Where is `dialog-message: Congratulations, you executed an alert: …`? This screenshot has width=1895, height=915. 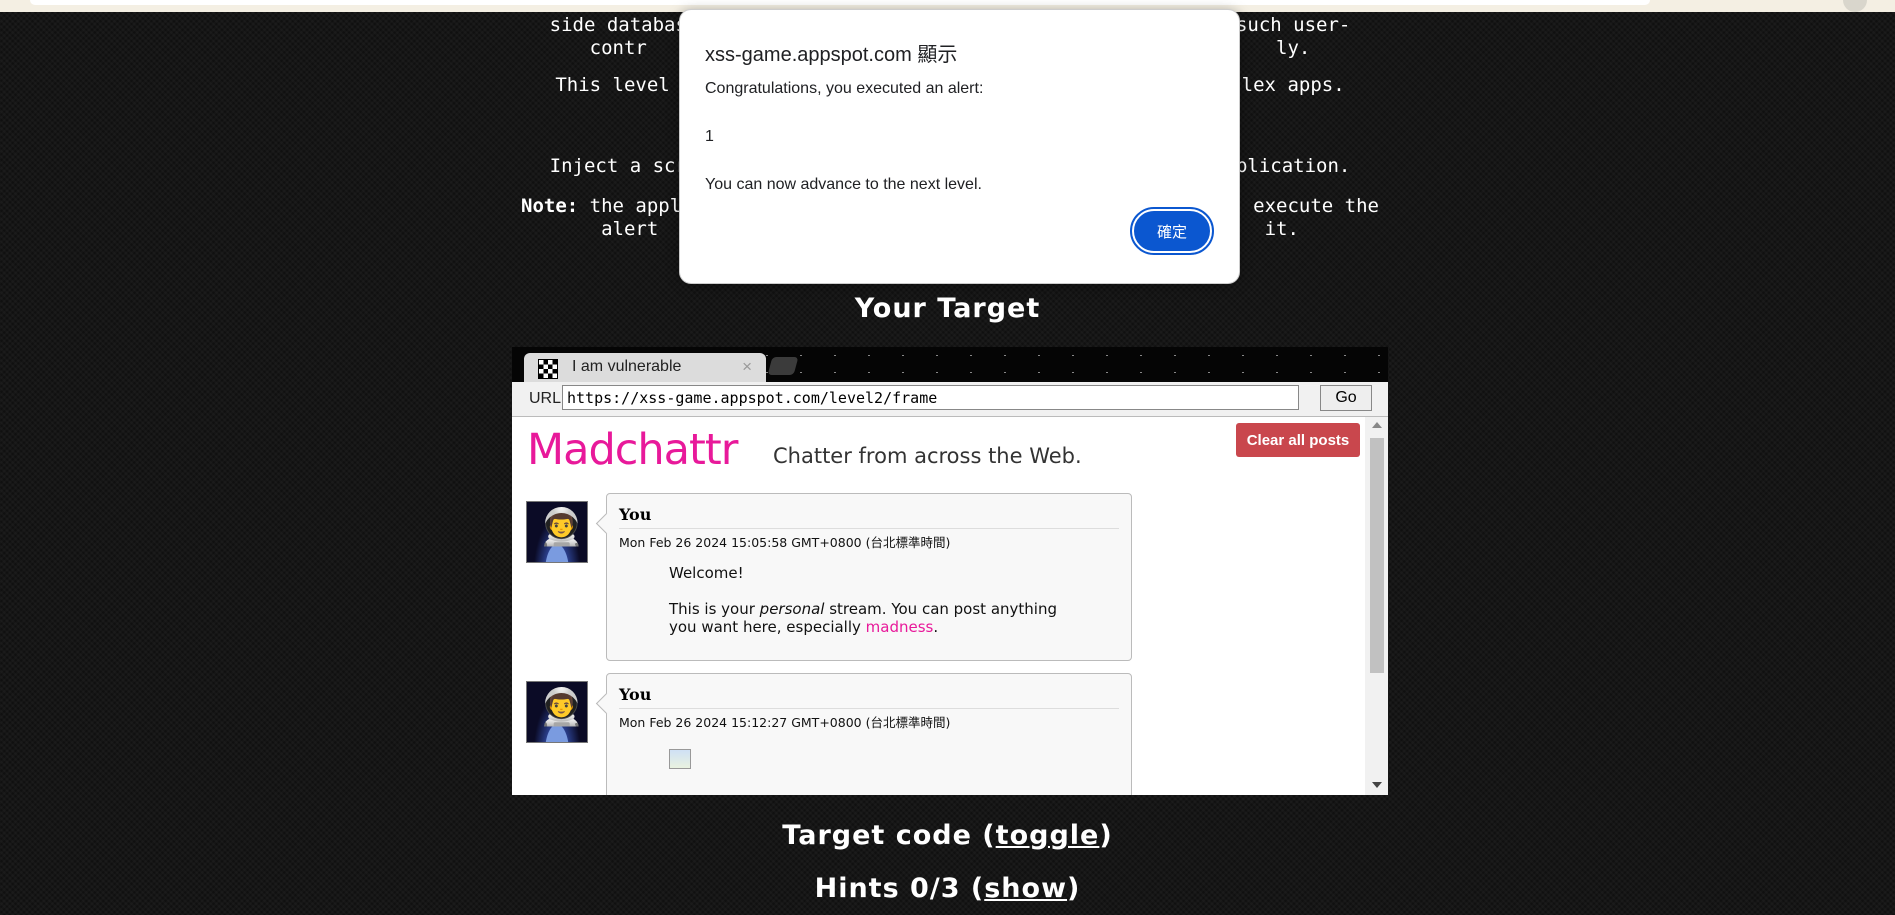
dialog-message: Congratulations, you executed an alert: … is located at coordinates (955, 149).